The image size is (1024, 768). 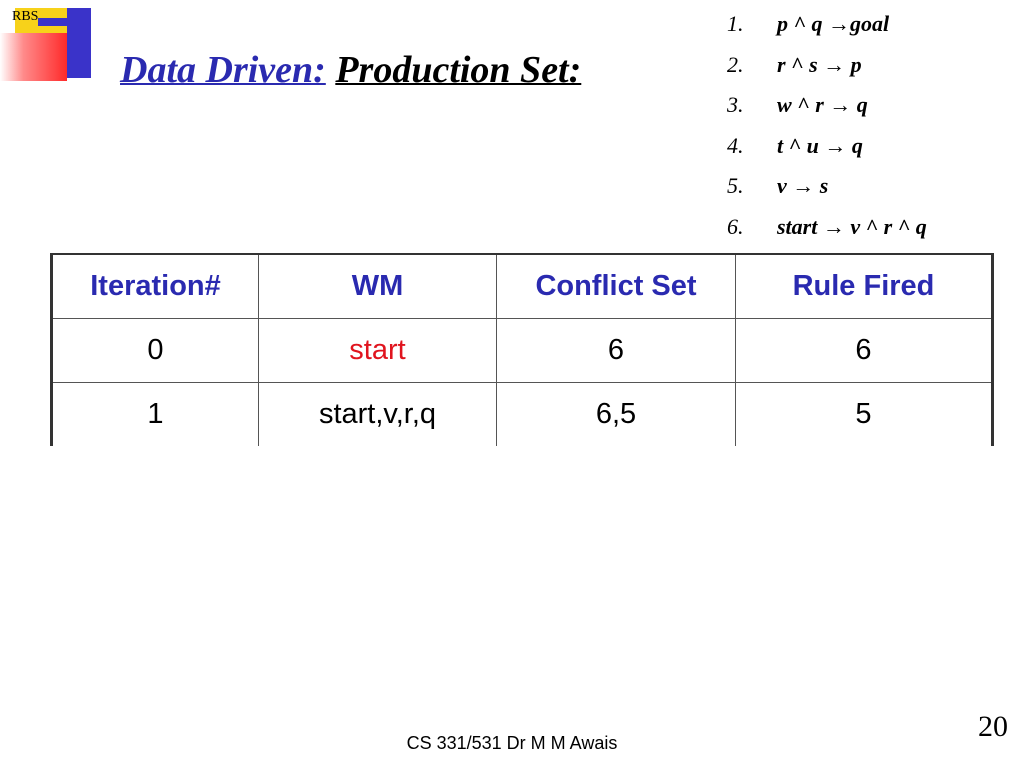 What do you see at coordinates (377, 350) in the screenshot?
I see `cell-wm: start` at bounding box center [377, 350].